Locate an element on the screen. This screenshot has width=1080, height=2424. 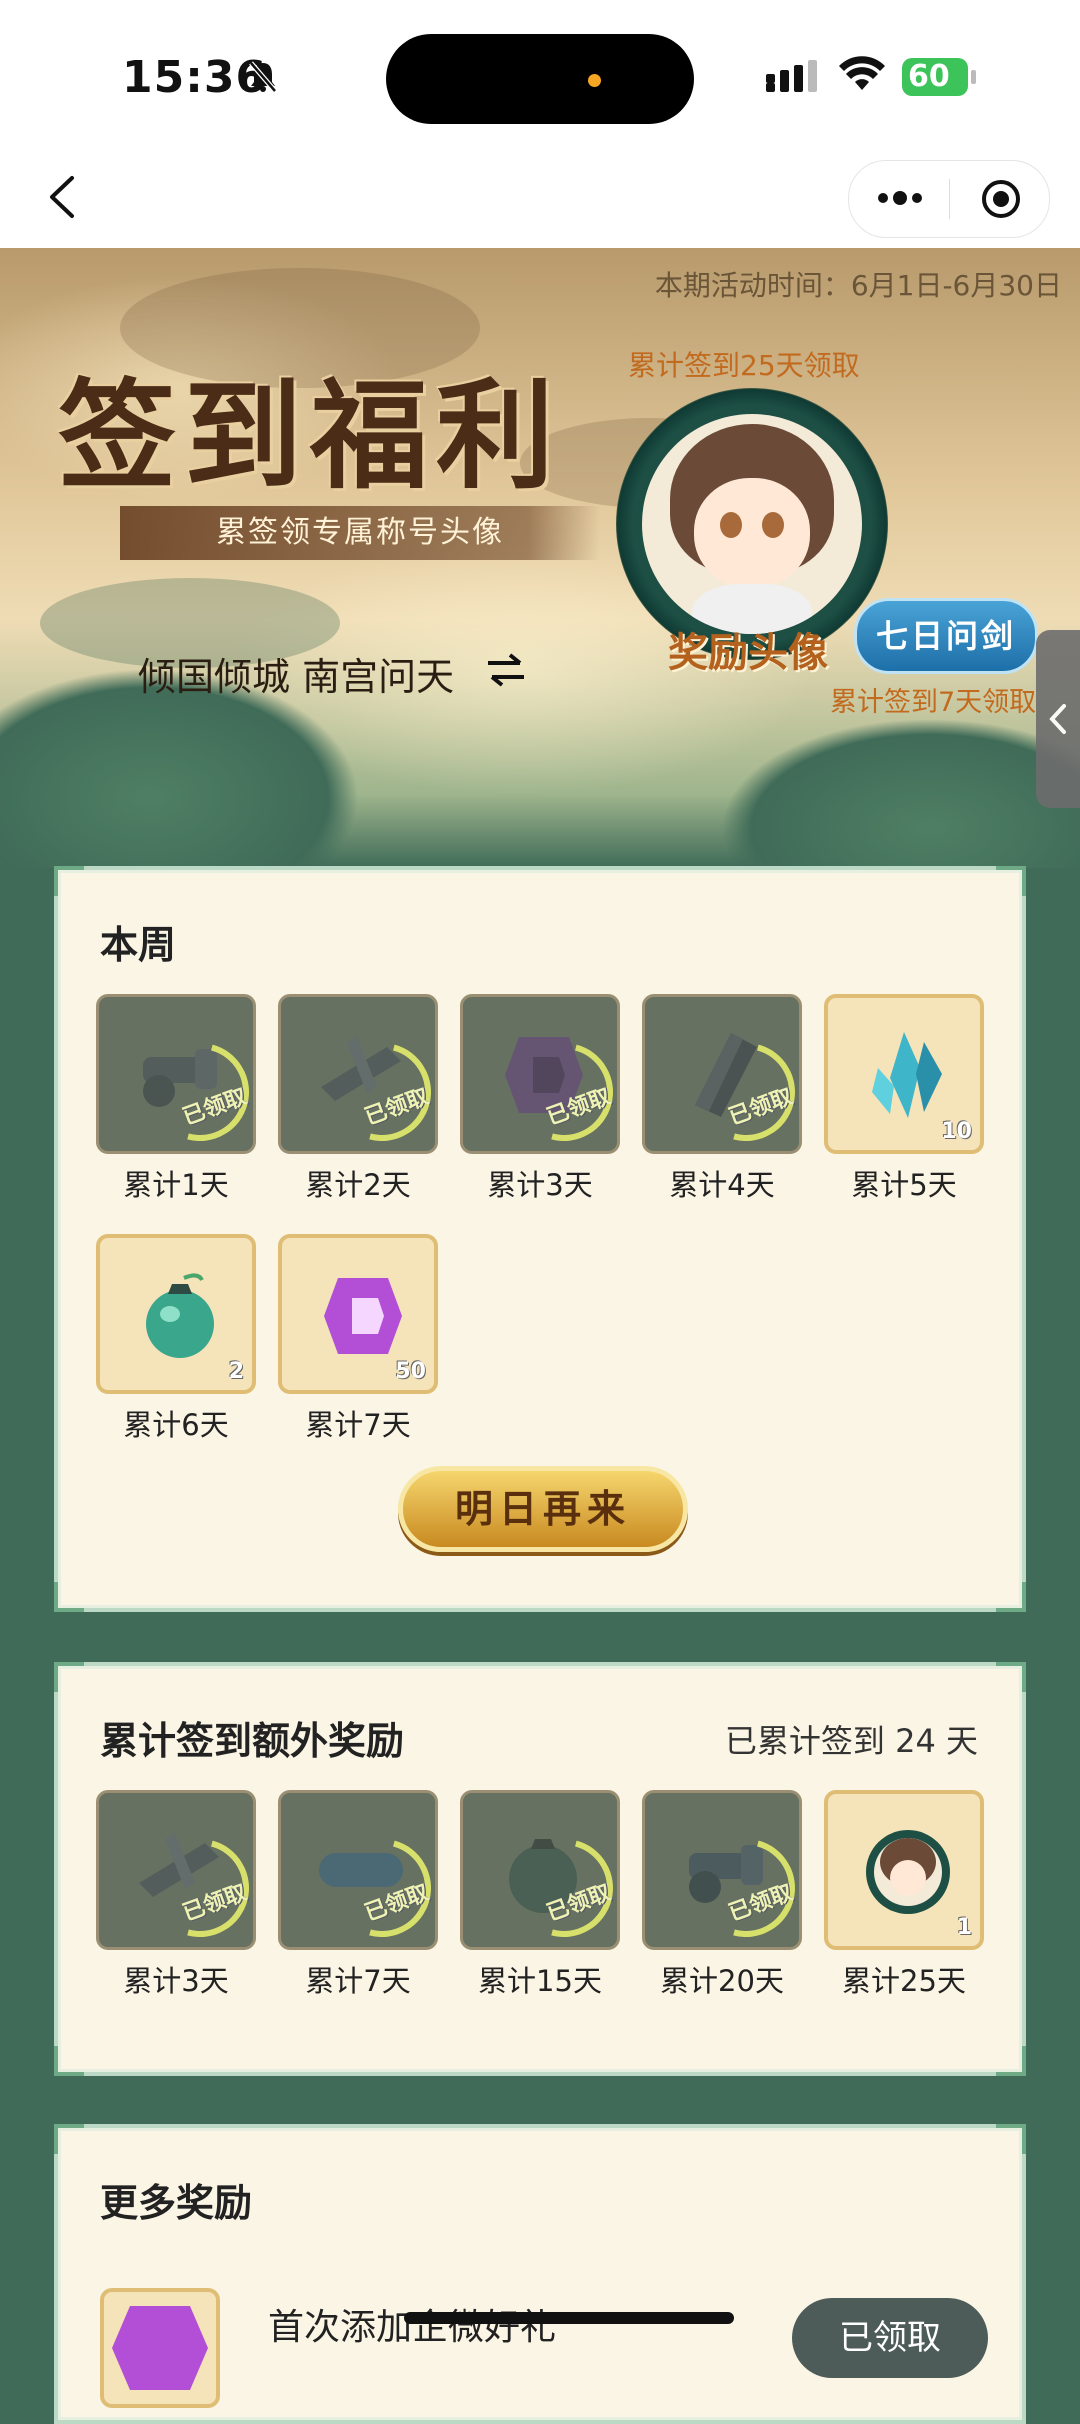
day-4-label: 累计4天 is located at coordinates (722, 1185).